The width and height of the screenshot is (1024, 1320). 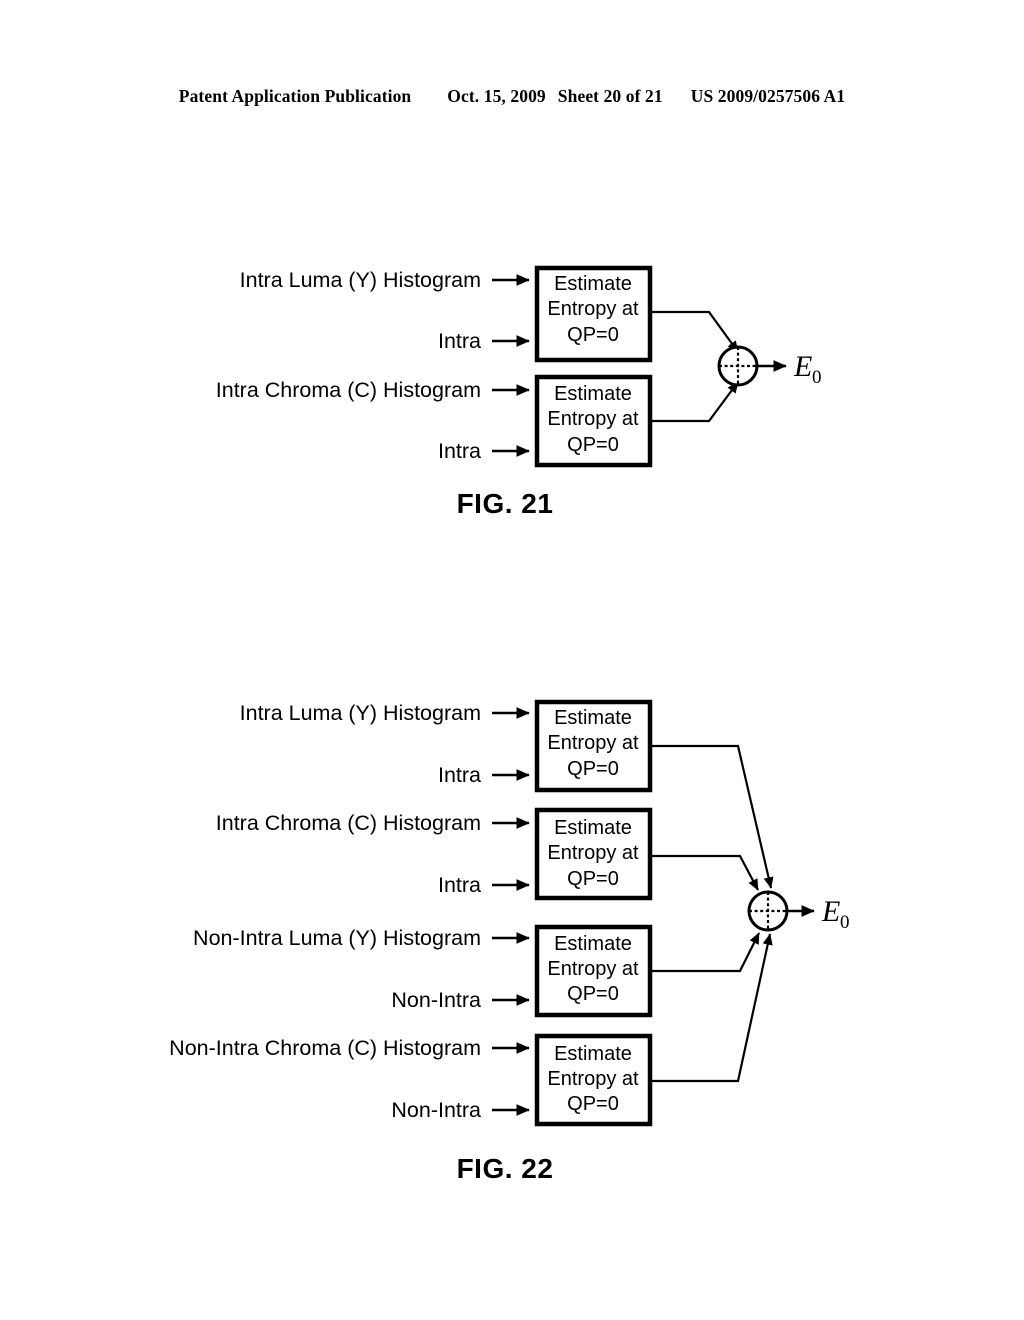 What do you see at coordinates (593, 394) in the screenshot?
I see `fig21-block-2-text-line-1: Estimate` at bounding box center [593, 394].